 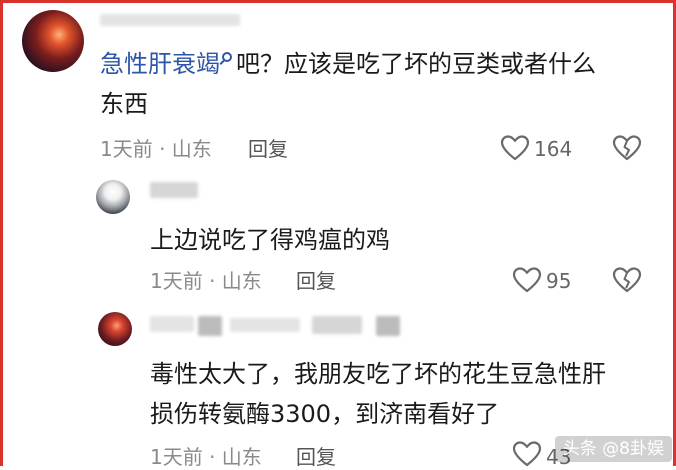 I want to click on search-link: 急性肝衰竭, so click(x=160, y=64).